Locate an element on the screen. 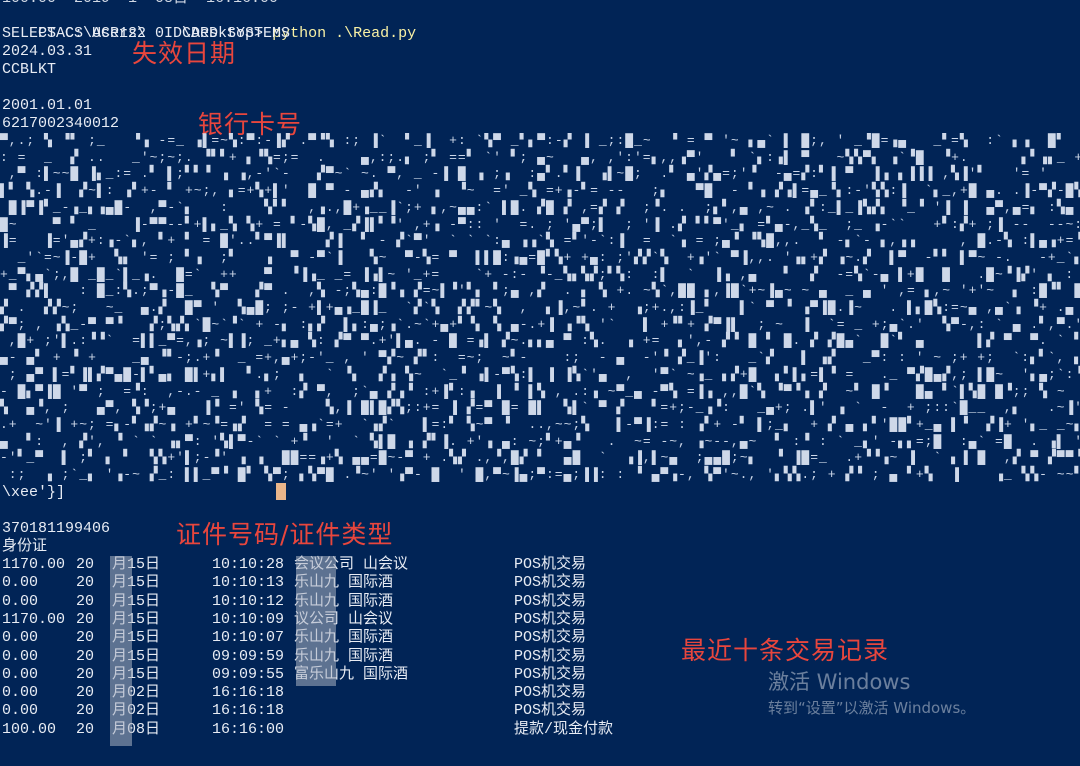 The image size is (1080, 766). transaction-time: 09:09:59 is located at coordinates (248, 656).